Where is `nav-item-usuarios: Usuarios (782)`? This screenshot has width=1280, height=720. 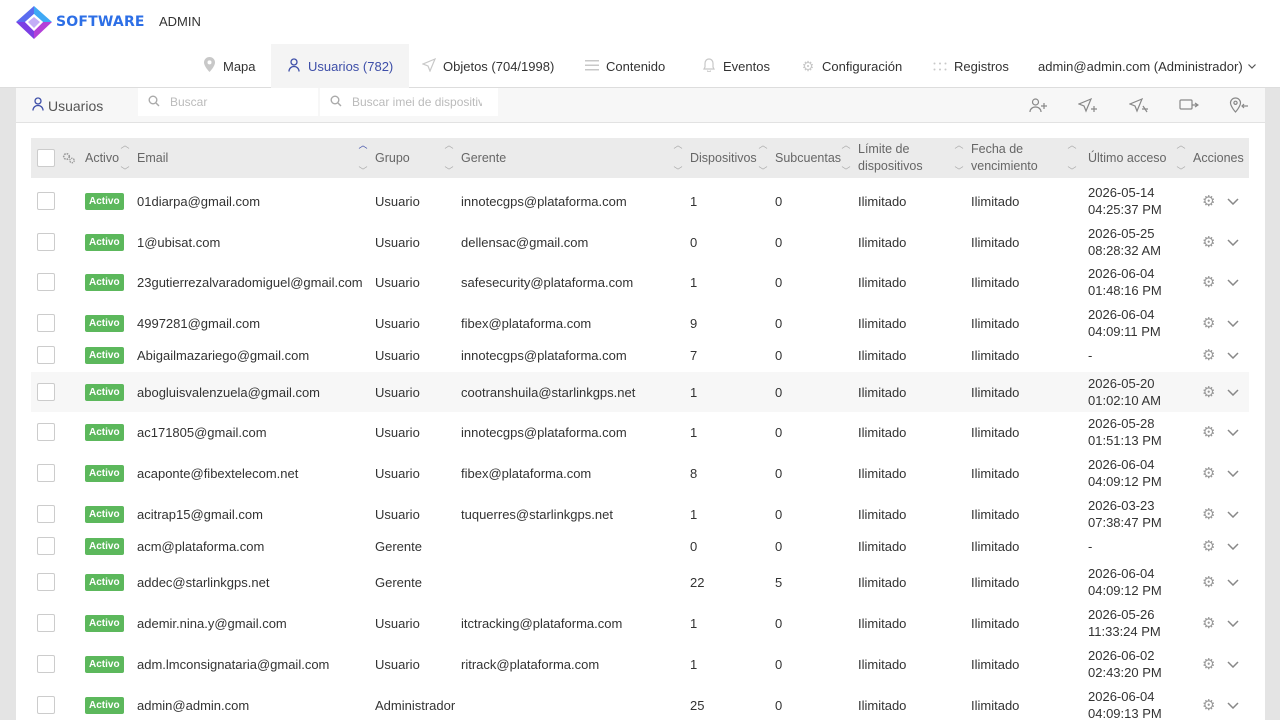
nav-item-usuarios: Usuarios (782) is located at coordinates (340, 66).